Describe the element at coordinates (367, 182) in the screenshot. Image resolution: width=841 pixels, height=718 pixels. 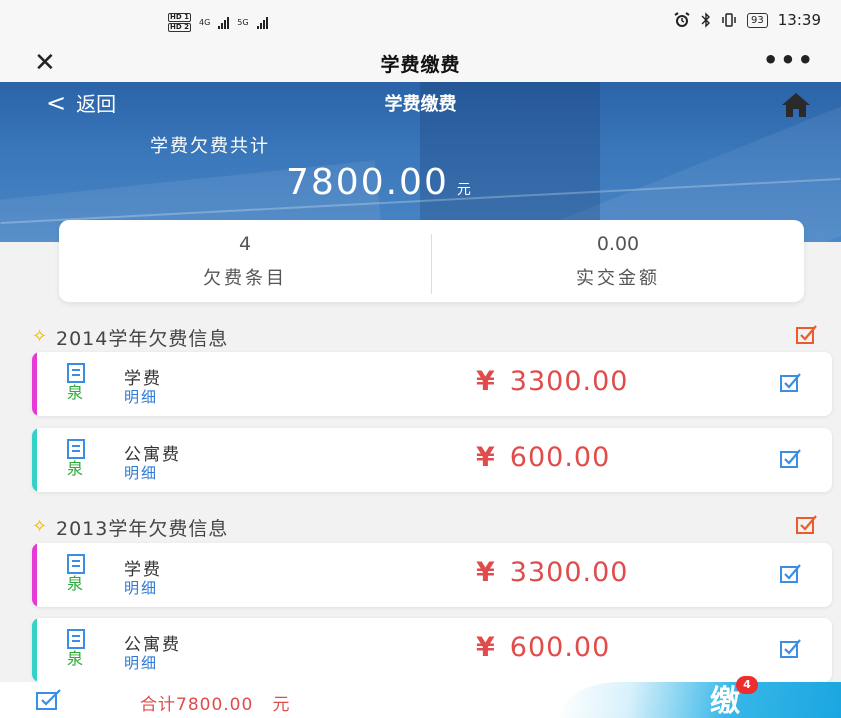
I see `debt-amount-value: 7800.00` at that location.